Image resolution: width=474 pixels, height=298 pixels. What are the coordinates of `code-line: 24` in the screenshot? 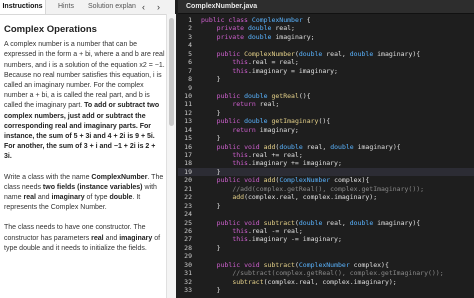 It's located at (326, 214).